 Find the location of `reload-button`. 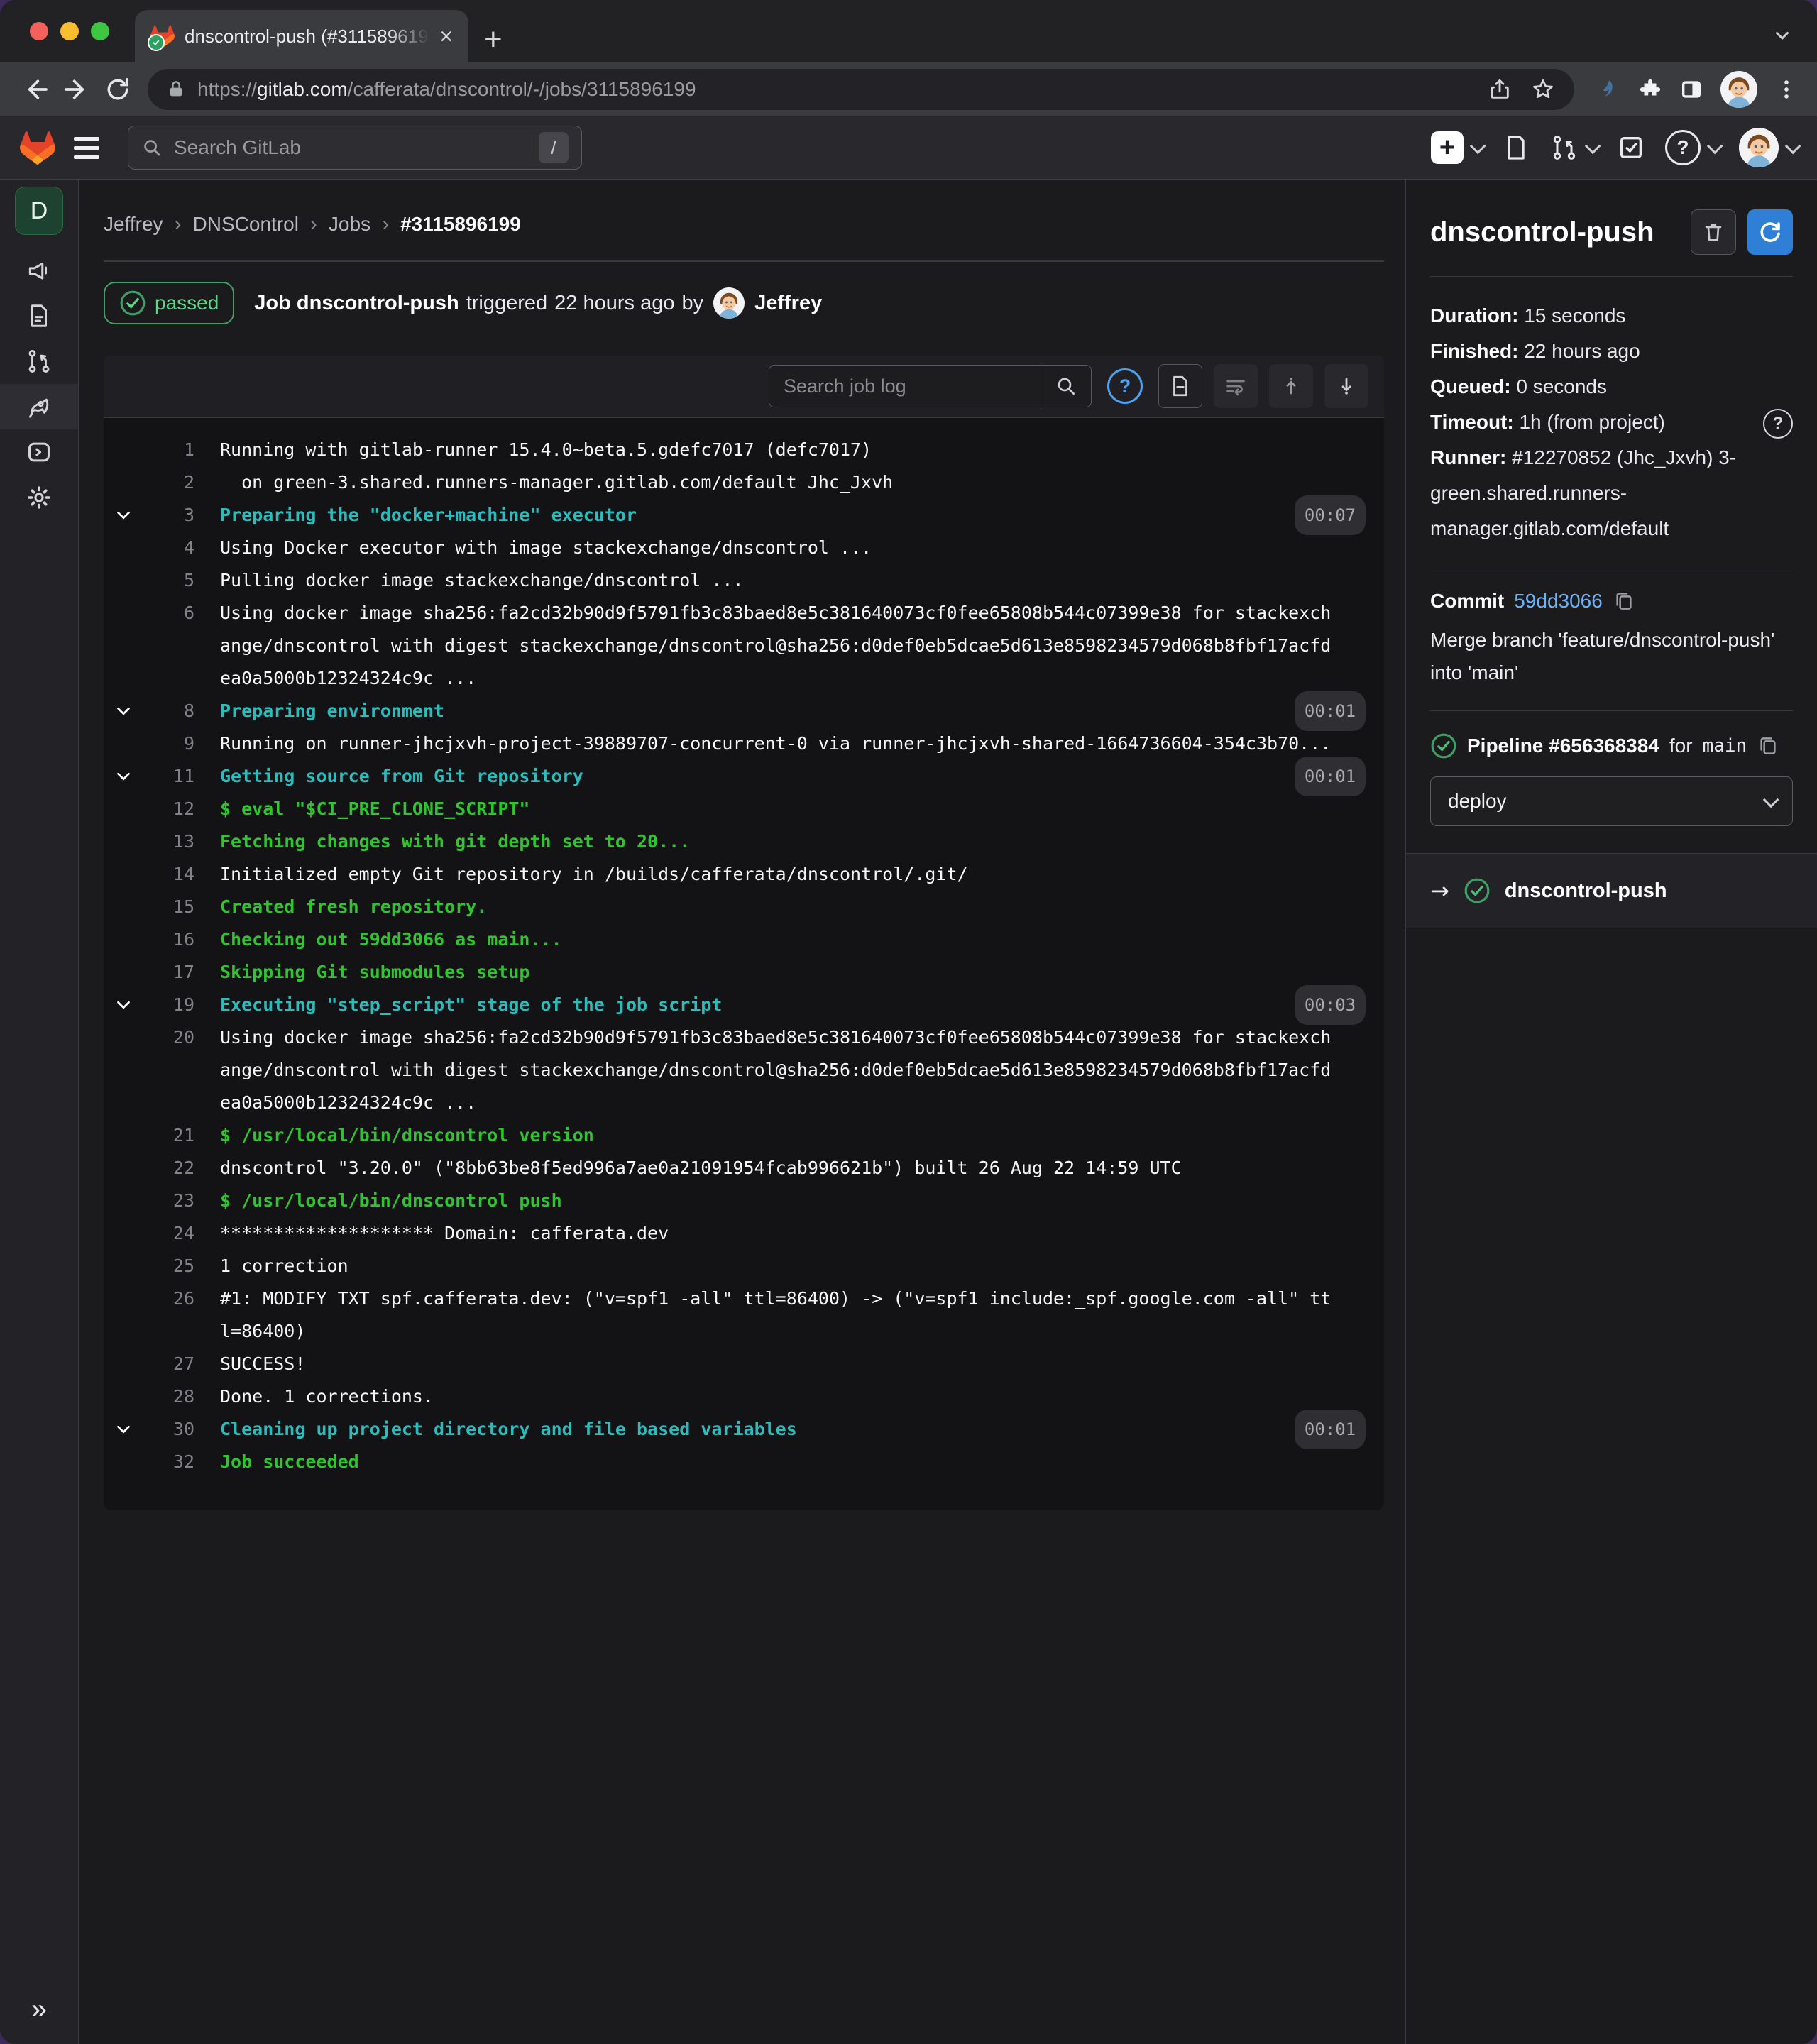

reload-button is located at coordinates (118, 89).